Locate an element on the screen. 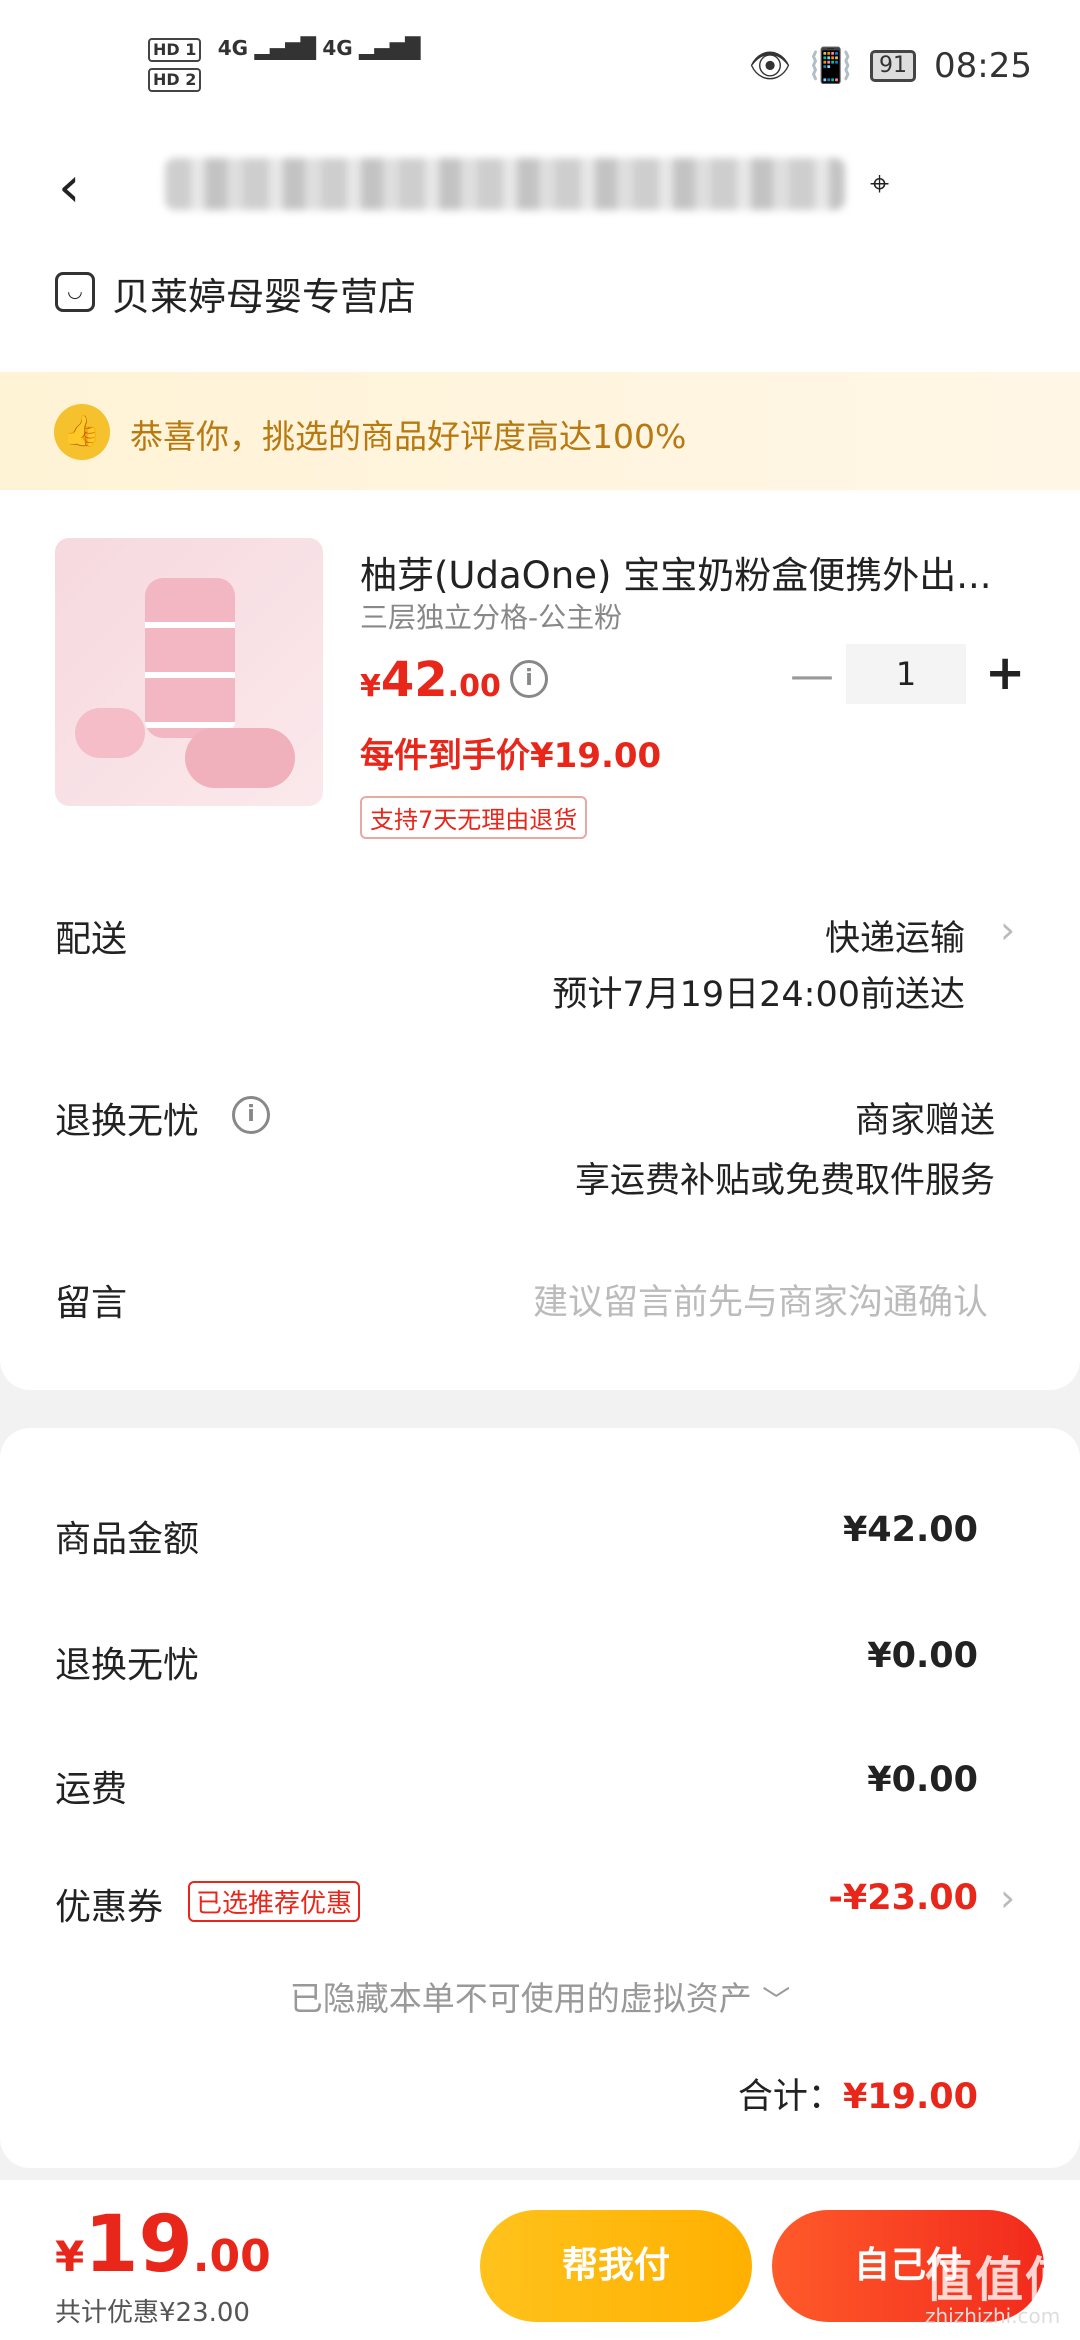 The height and width of the screenshot is (2340, 1080). sim2-badge: HD 2 is located at coordinates (175, 80).